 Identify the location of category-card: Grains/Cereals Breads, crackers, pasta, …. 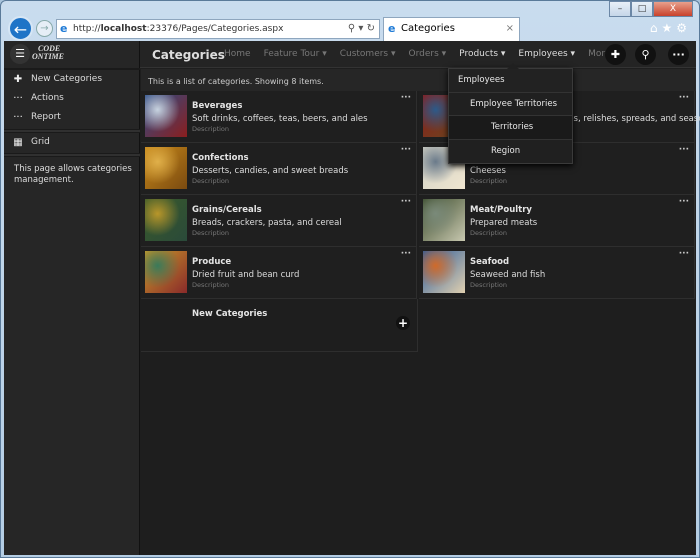
(279, 221).